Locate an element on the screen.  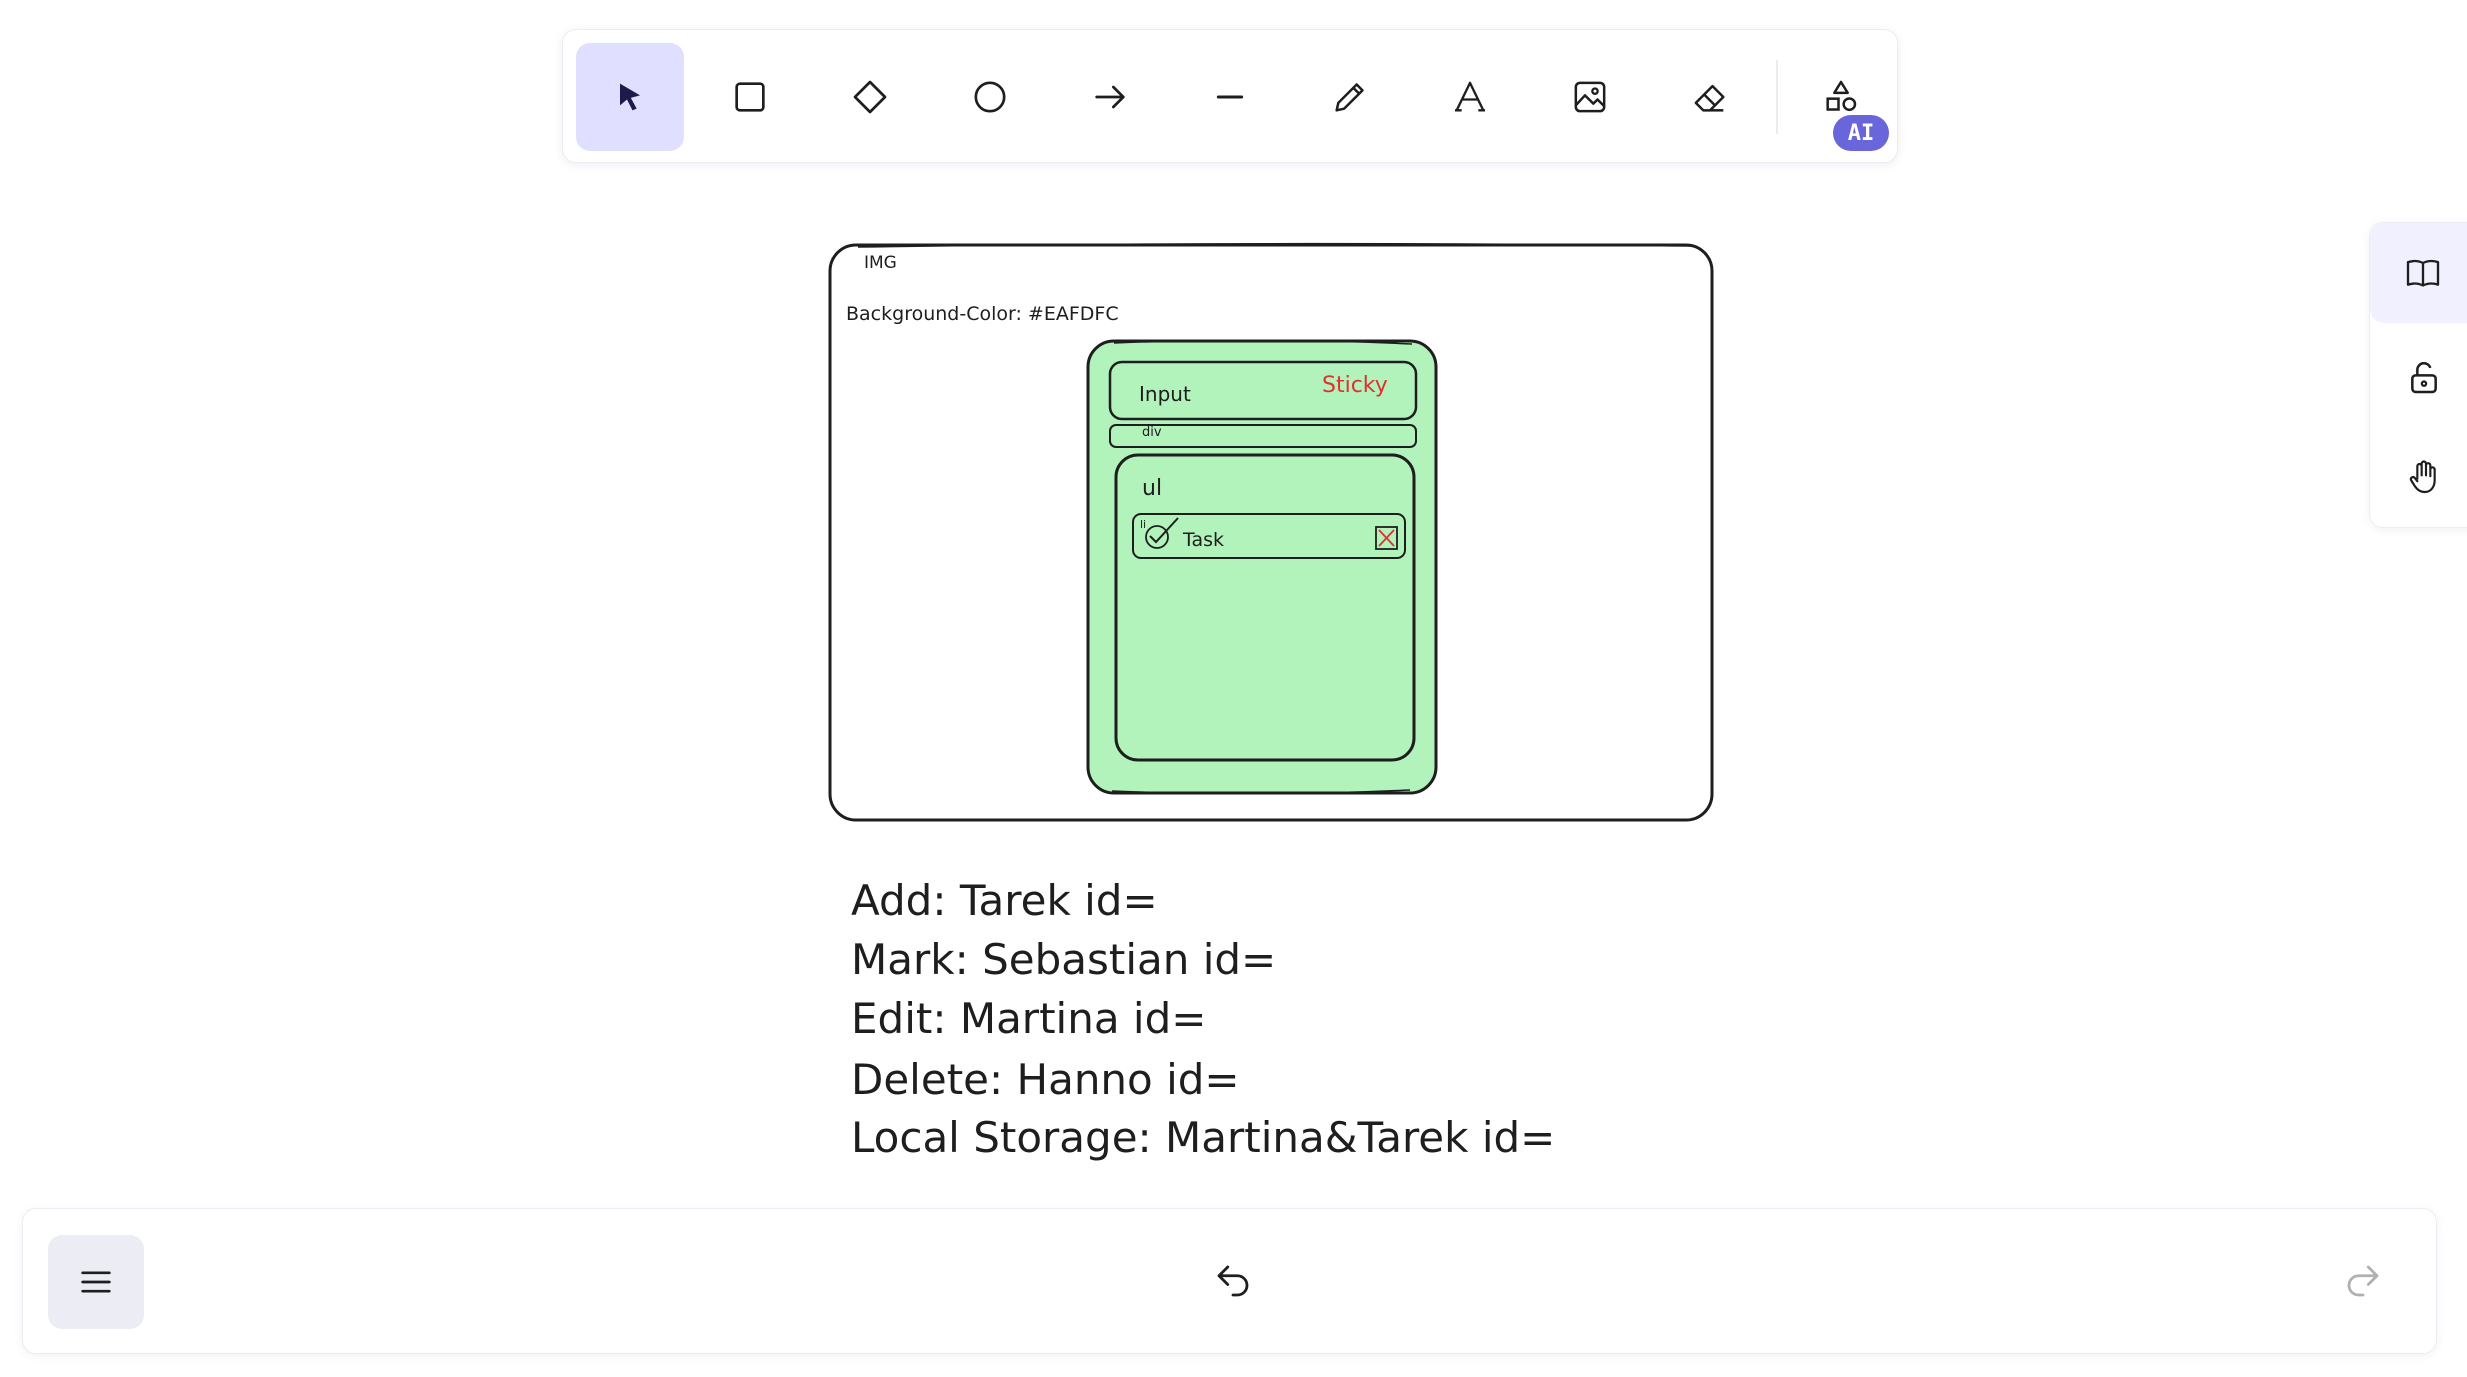
note-mark: Mark: Sebastian id= is located at coordinates (1063, 959).